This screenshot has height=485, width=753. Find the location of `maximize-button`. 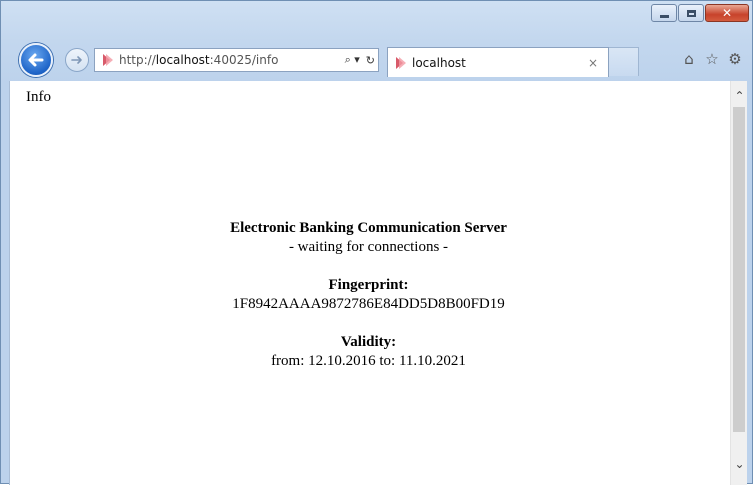

maximize-button is located at coordinates (691, 13).